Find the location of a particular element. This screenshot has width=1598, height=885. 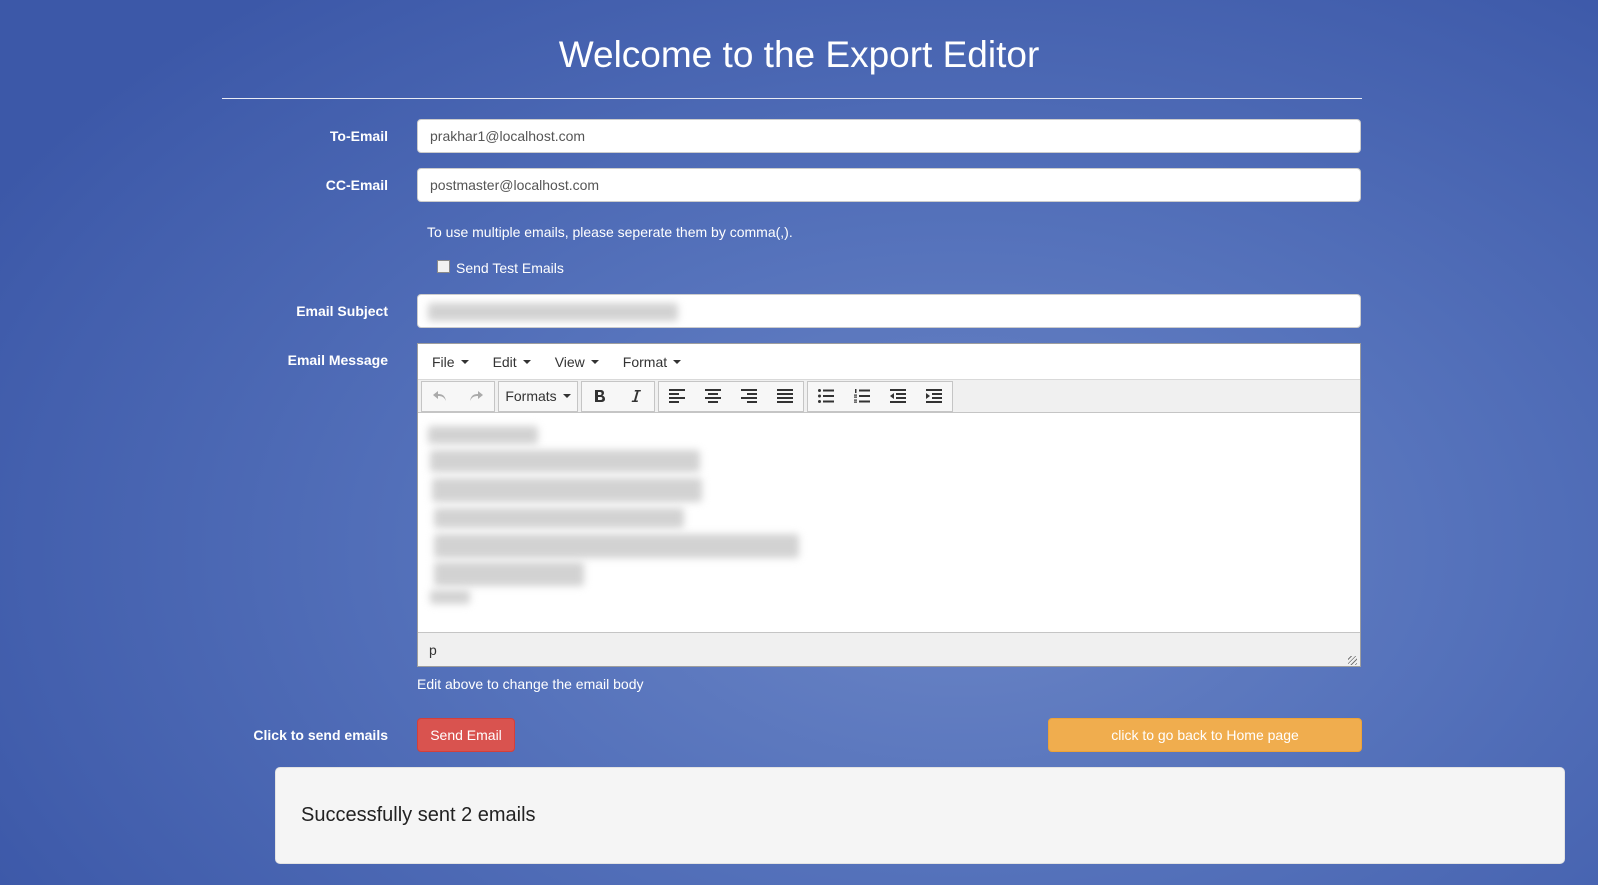

to-email-field: prakhar1@localhost.com is located at coordinates (889, 136).